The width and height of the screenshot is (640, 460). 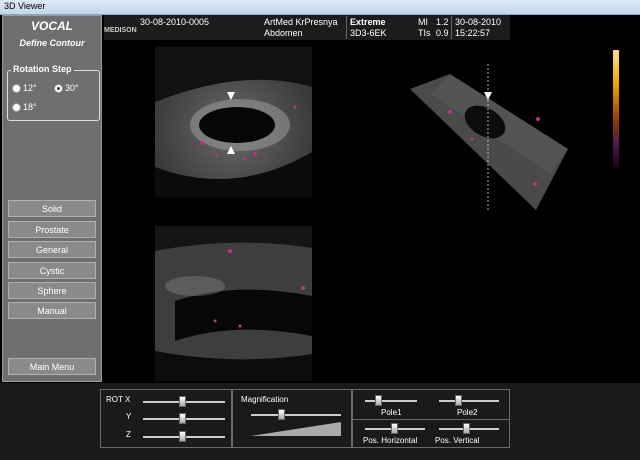 What do you see at coordinates (458, 400) in the screenshot?
I see `pole2-slider` at bounding box center [458, 400].